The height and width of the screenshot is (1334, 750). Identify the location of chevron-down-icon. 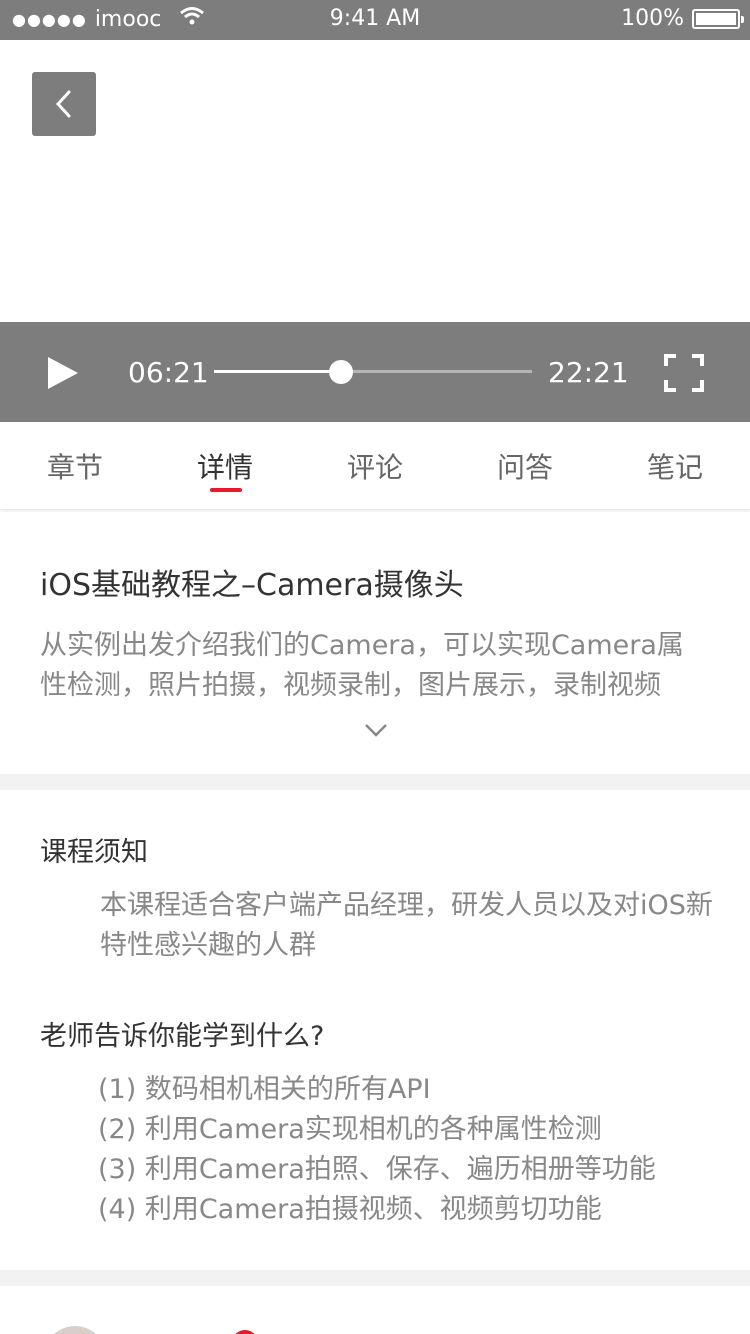
(376, 730).